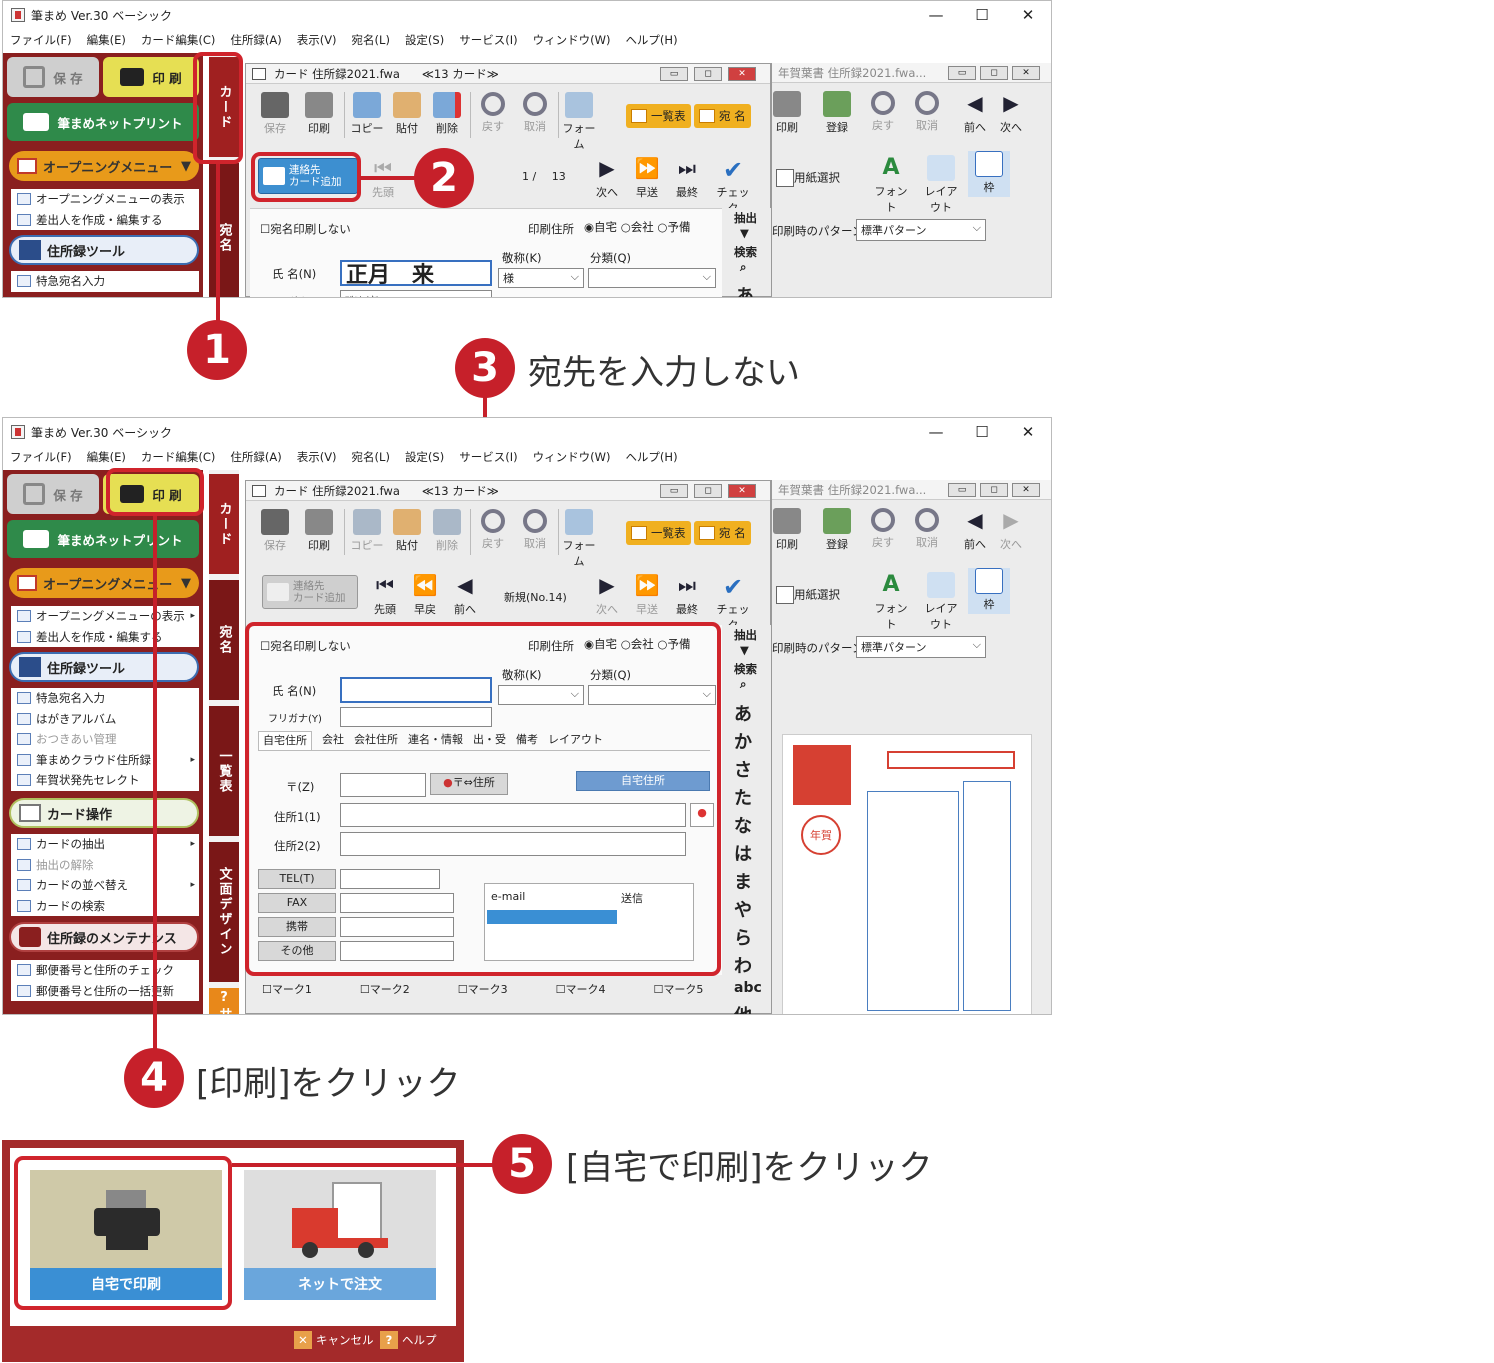  What do you see at coordinates (224, 912) in the screenshot?
I see `tab-design: 文面デザイン` at bounding box center [224, 912].